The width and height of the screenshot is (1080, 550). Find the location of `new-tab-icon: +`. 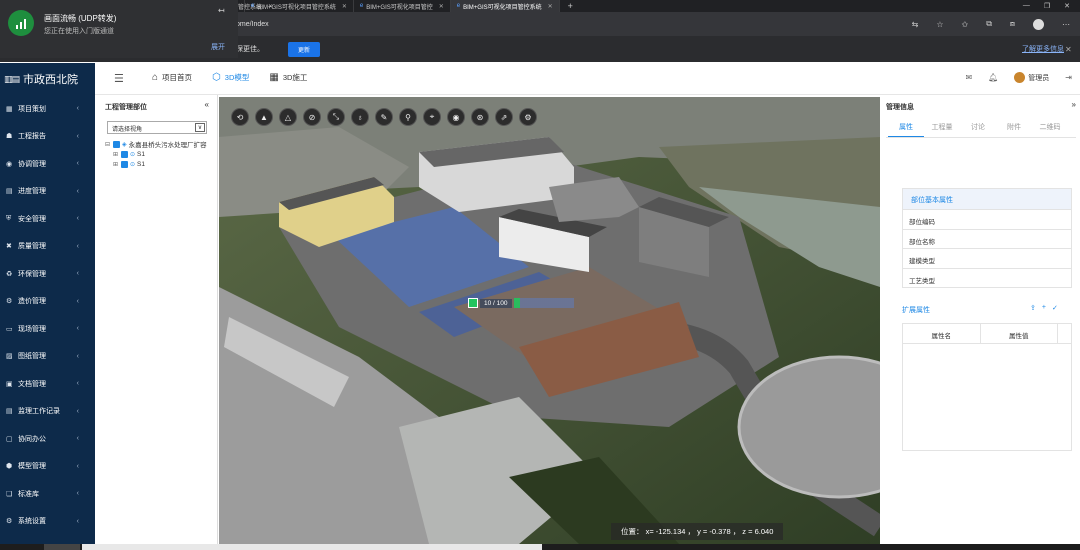

new-tab-icon: + is located at coordinates (570, 6).